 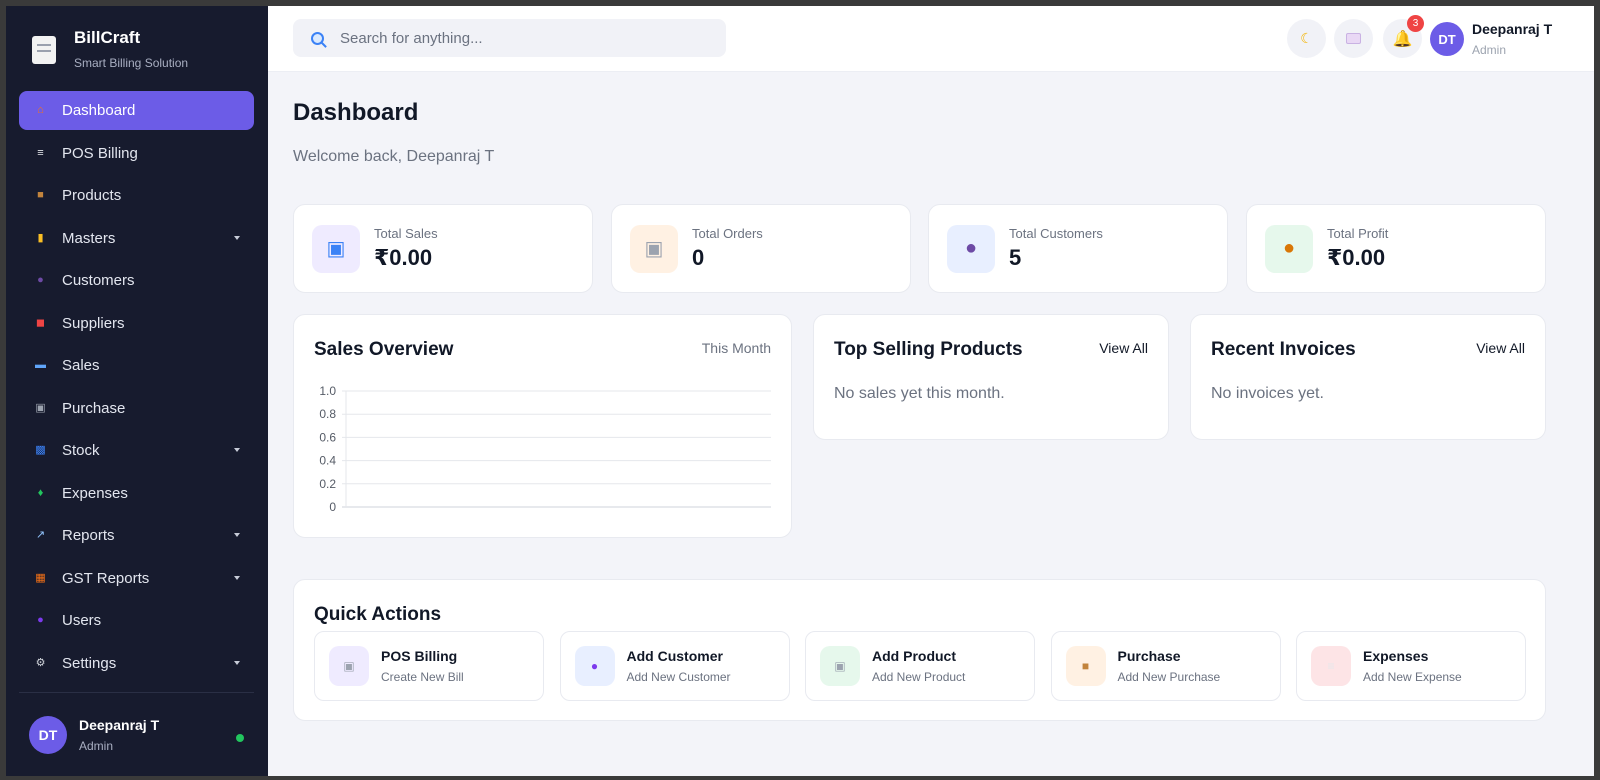 What do you see at coordinates (96, 745) in the screenshot?
I see `sidebar-user-role: Admin` at bounding box center [96, 745].